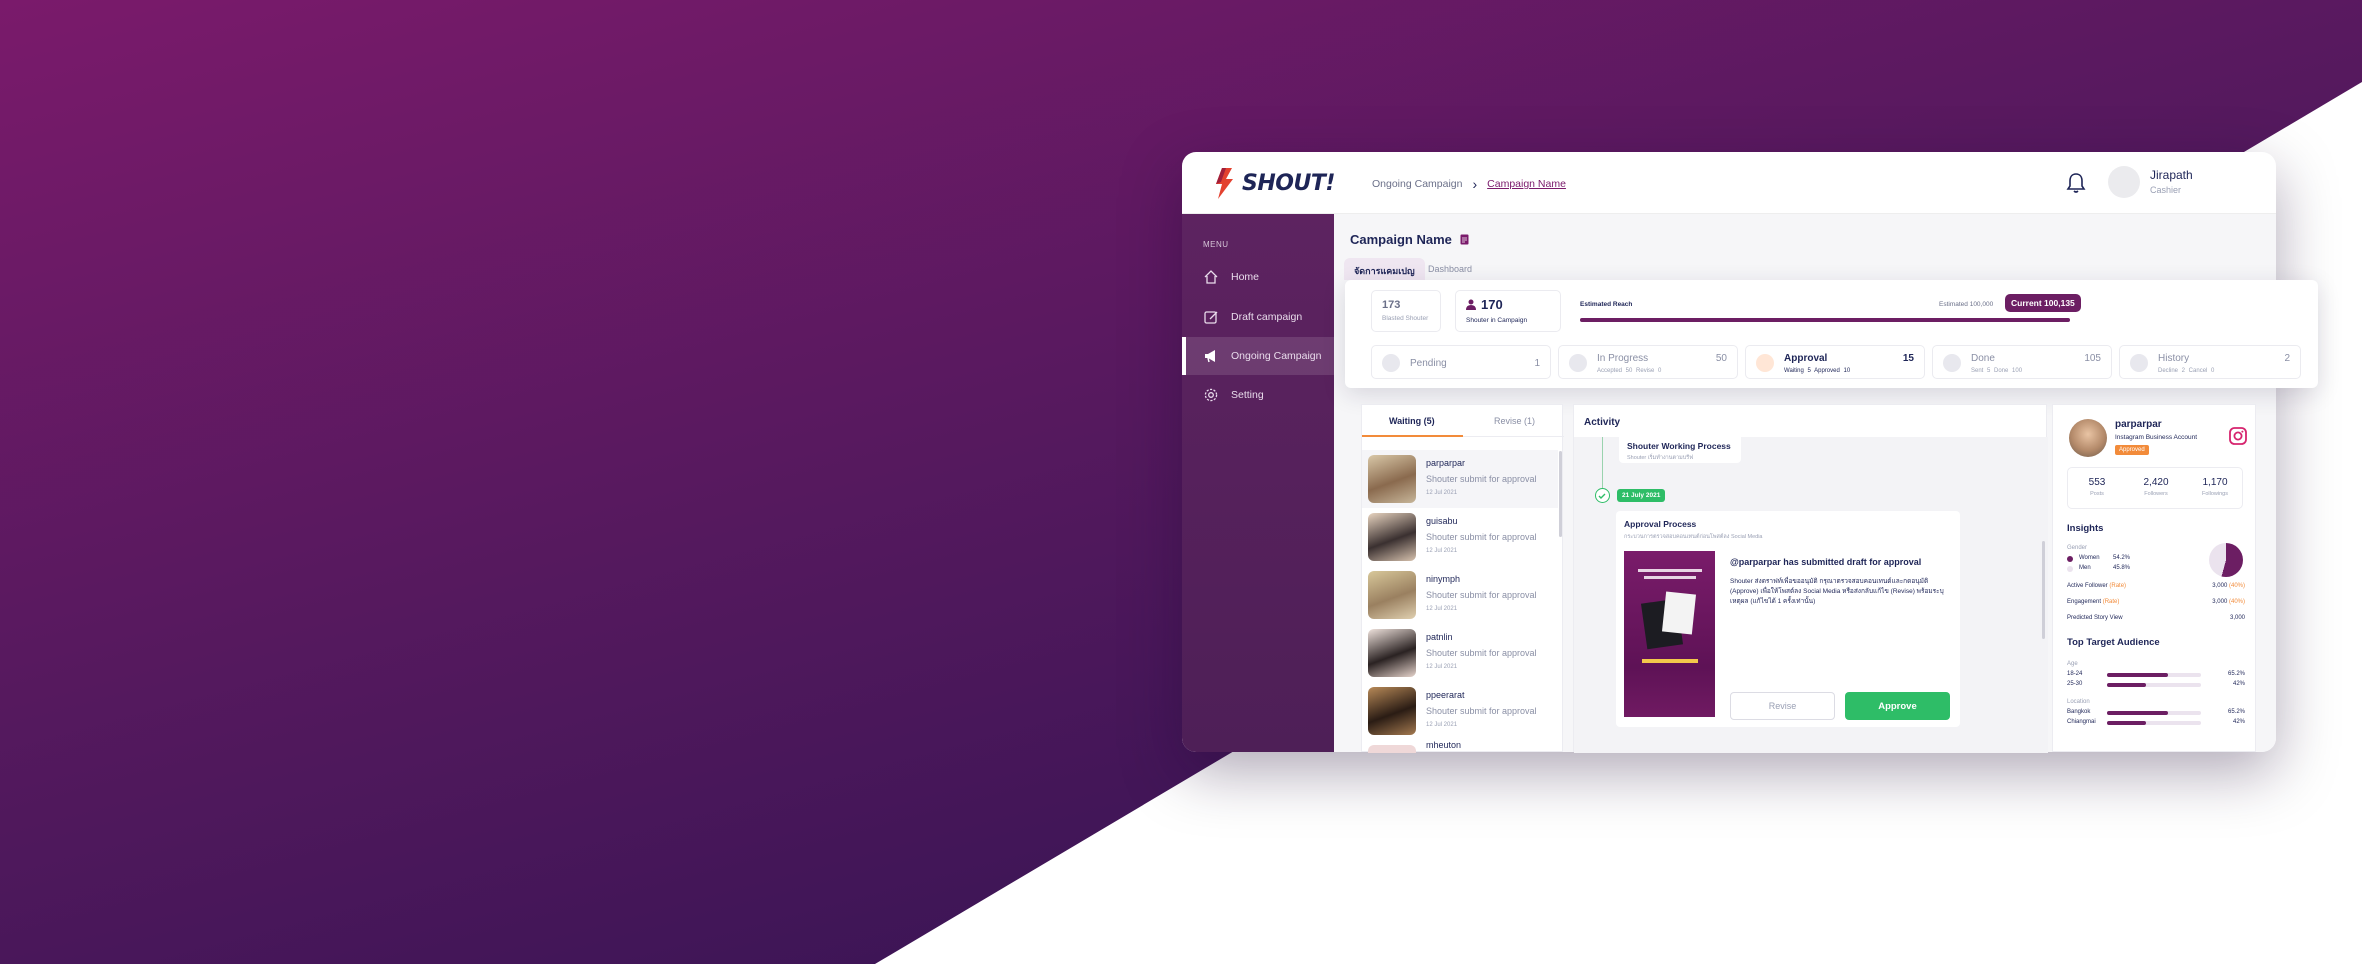  What do you see at coordinates (1817, 371) in the screenshot?
I see `stage-sub: Waiting 5 Approved 10` at bounding box center [1817, 371].